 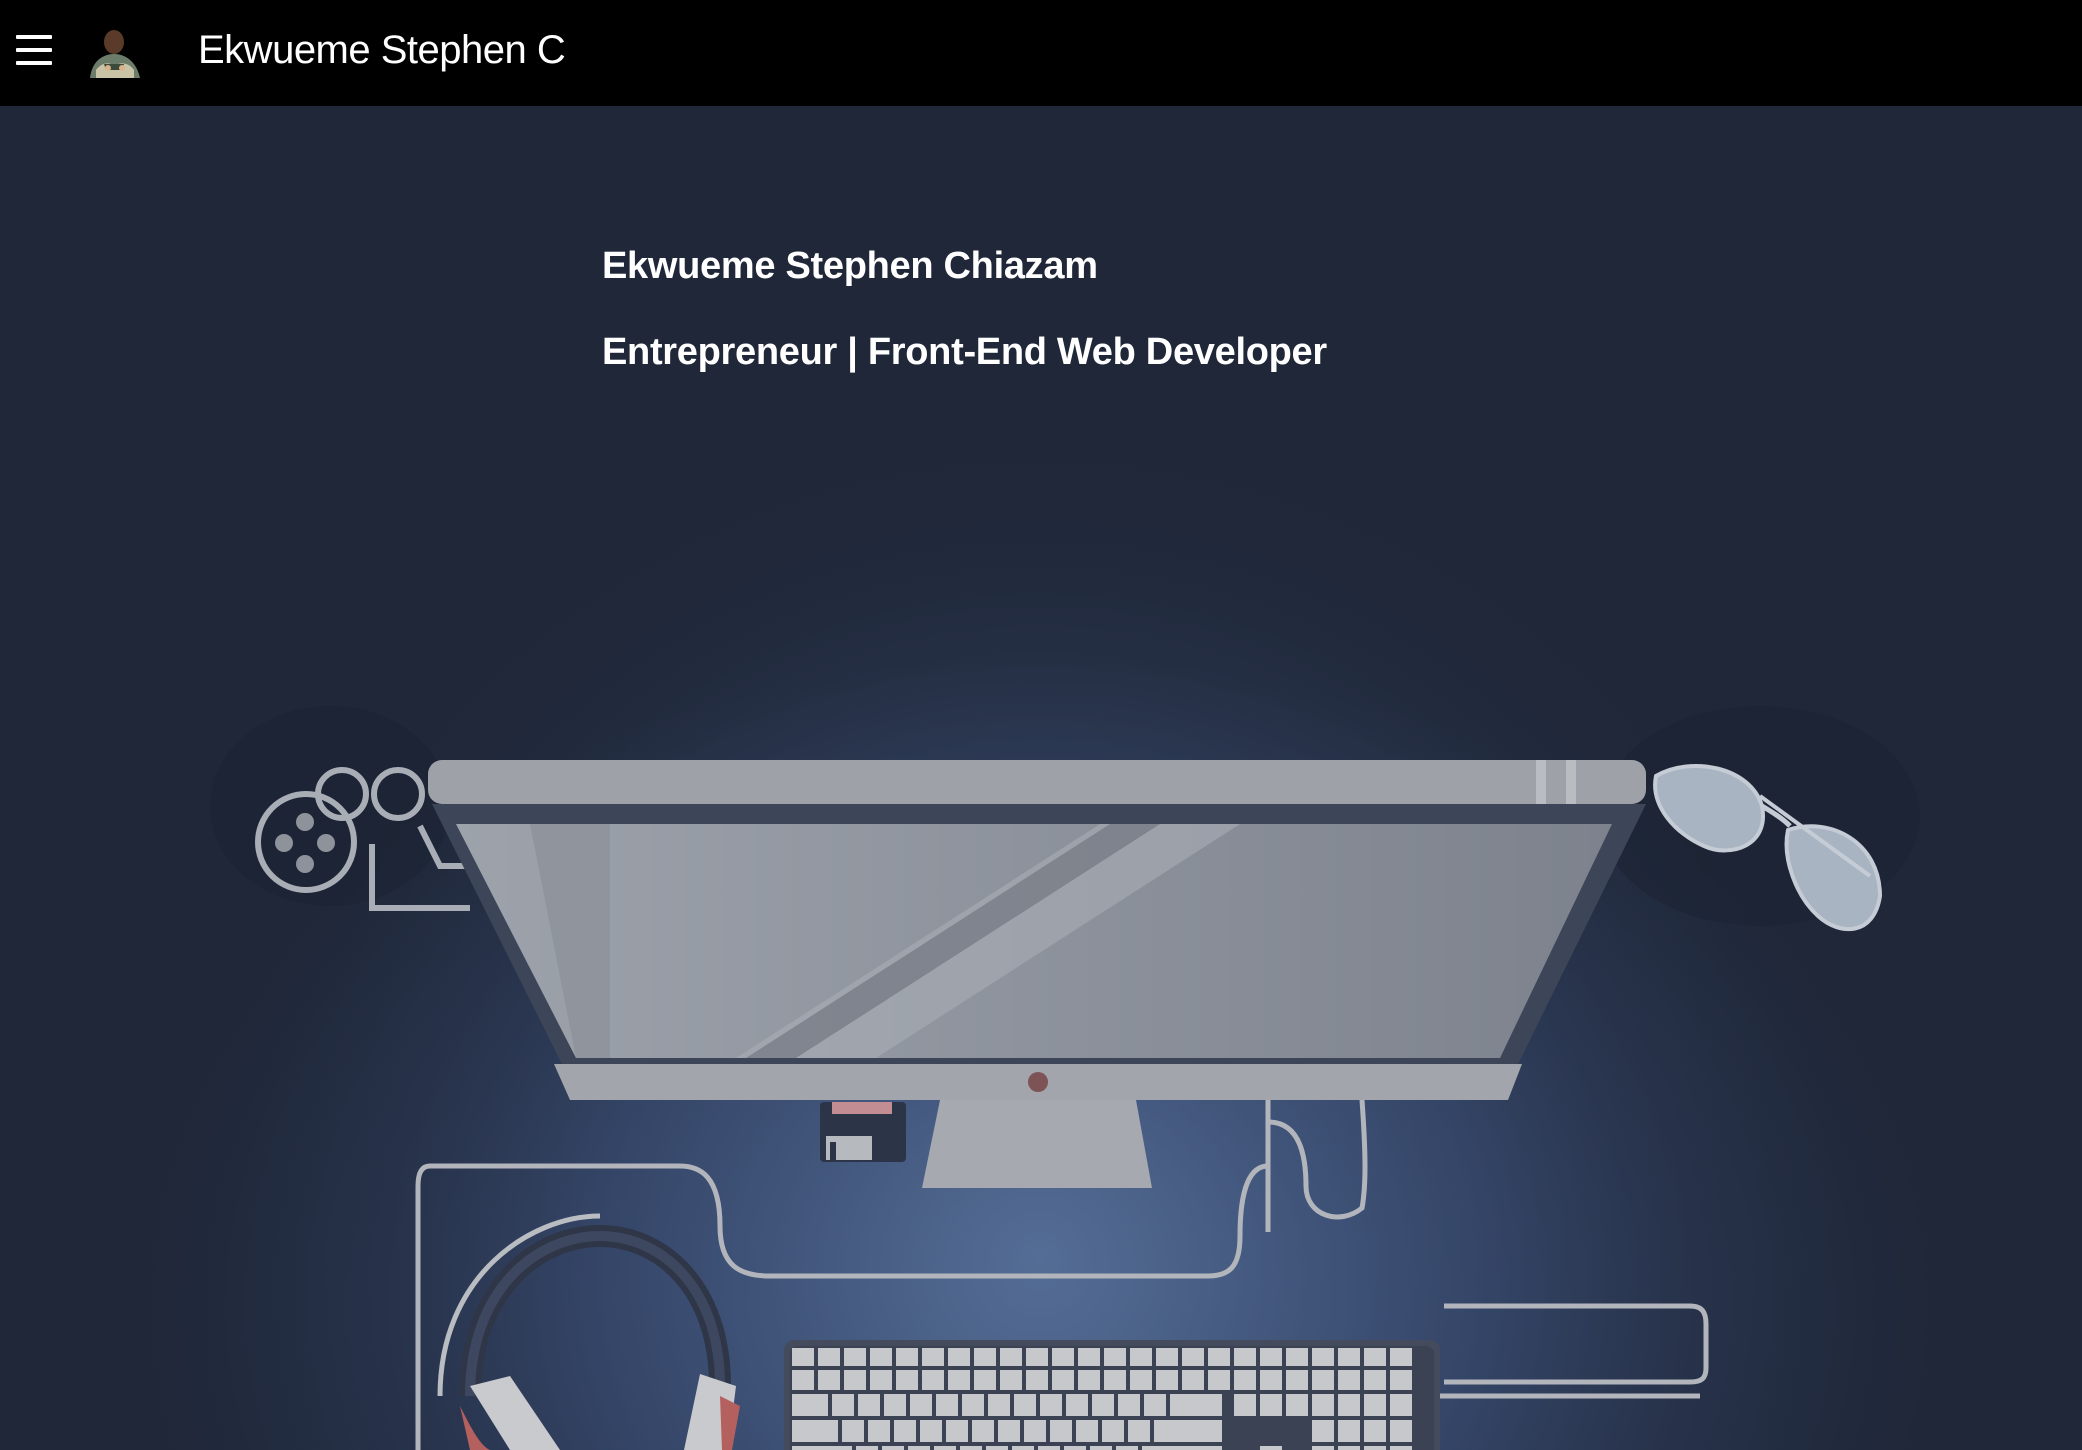 What do you see at coordinates (34, 50) in the screenshot?
I see `hamburger-menu-button` at bounding box center [34, 50].